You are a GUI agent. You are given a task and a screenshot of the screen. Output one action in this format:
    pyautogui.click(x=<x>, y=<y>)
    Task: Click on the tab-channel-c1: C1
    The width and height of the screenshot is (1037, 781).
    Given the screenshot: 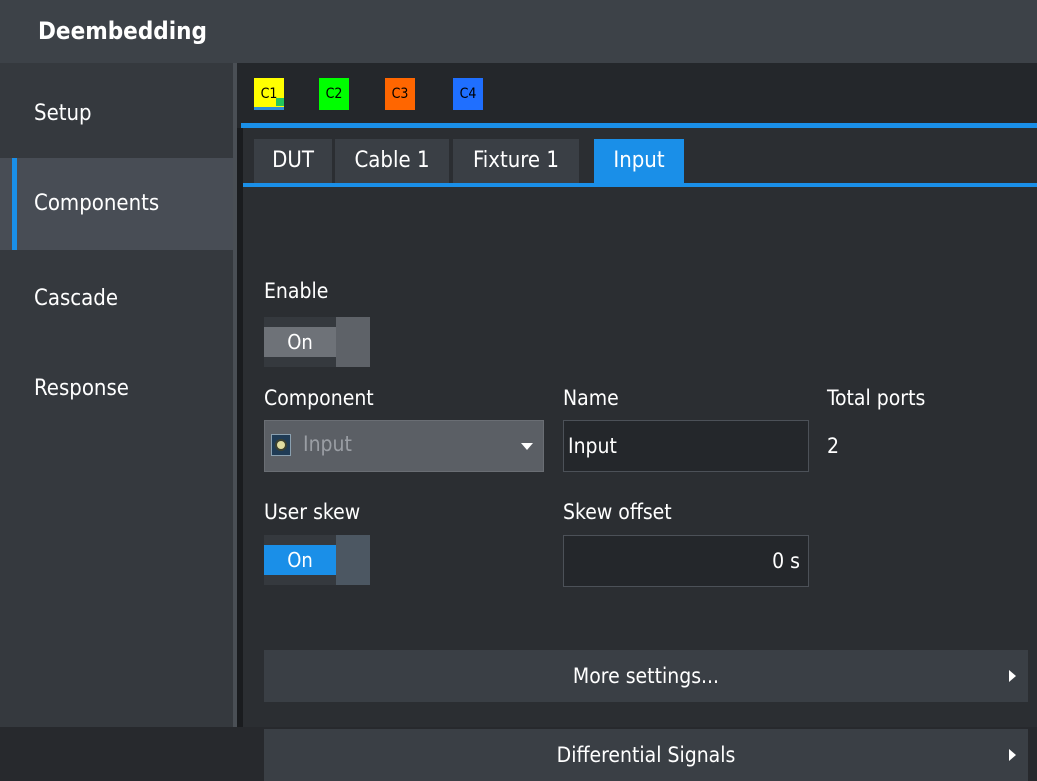 What is the action you would take?
    pyautogui.click(x=269, y=94)
    